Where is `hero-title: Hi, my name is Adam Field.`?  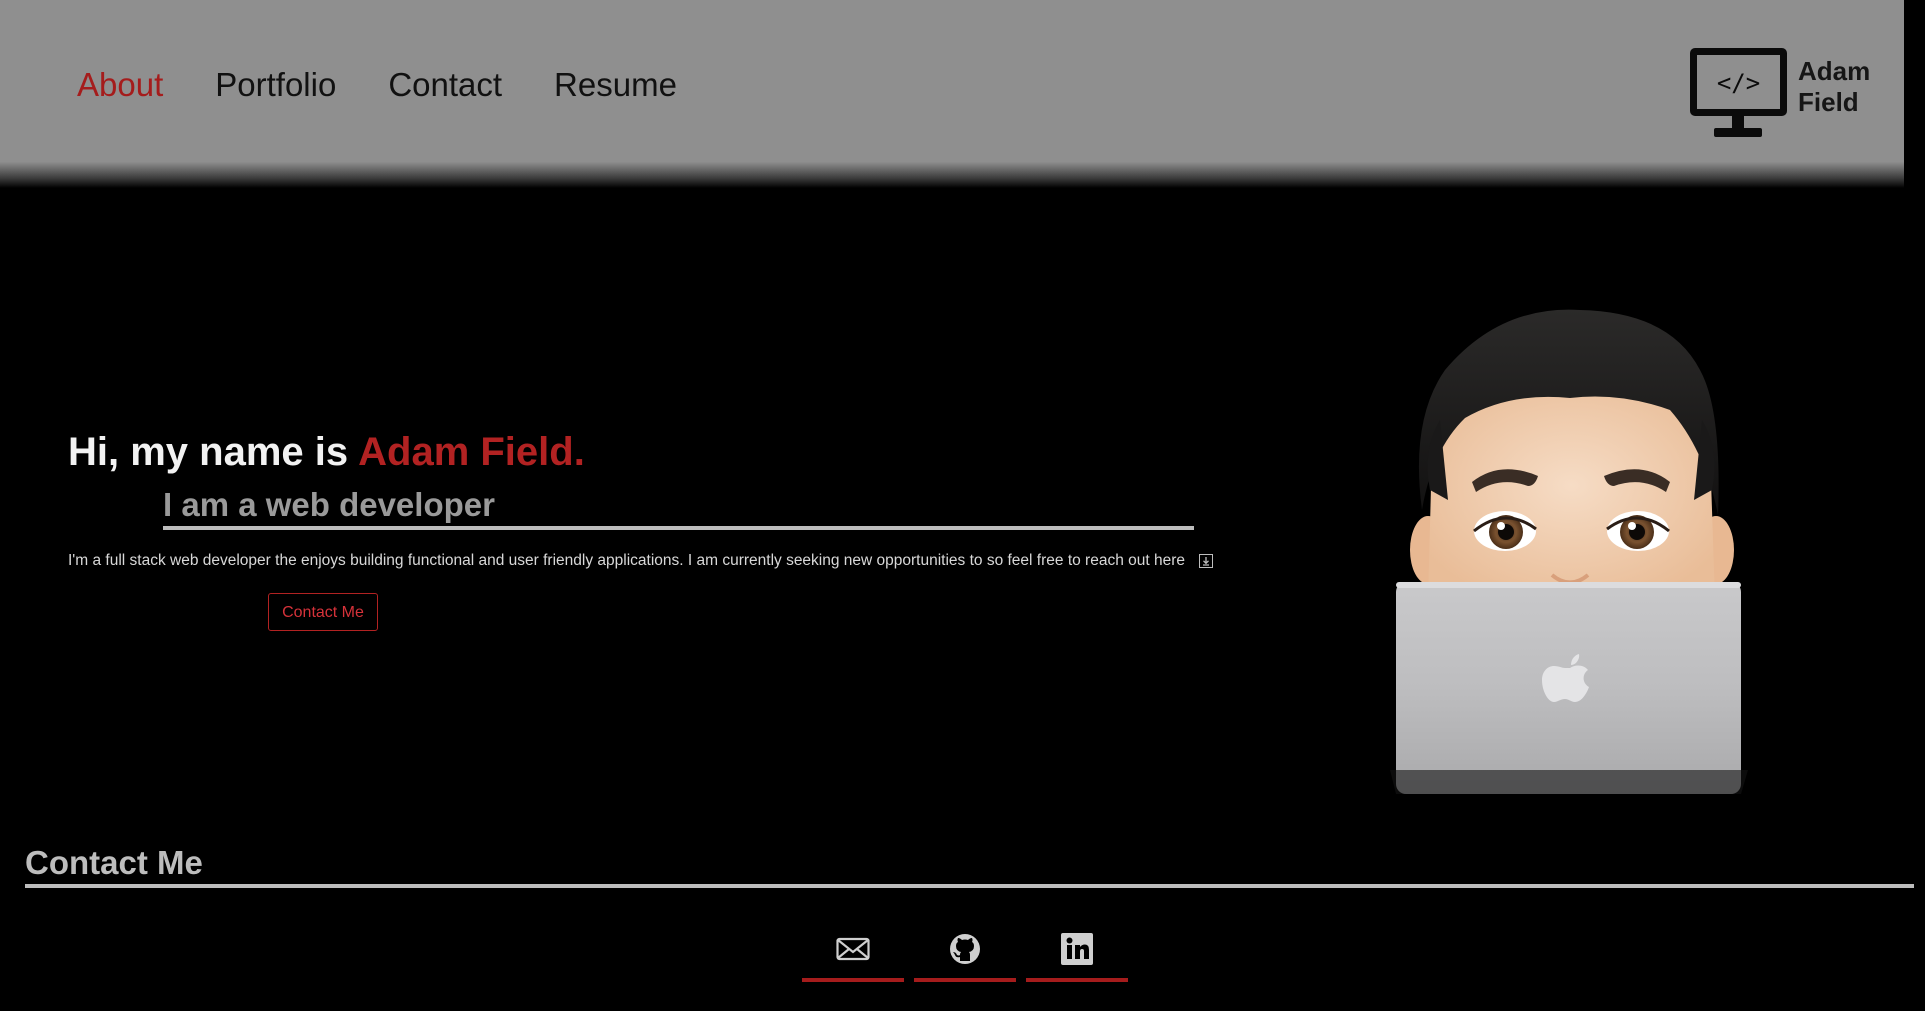 hero-title: Hi, my name is Adam Field. is located at coordinates (326, 452).